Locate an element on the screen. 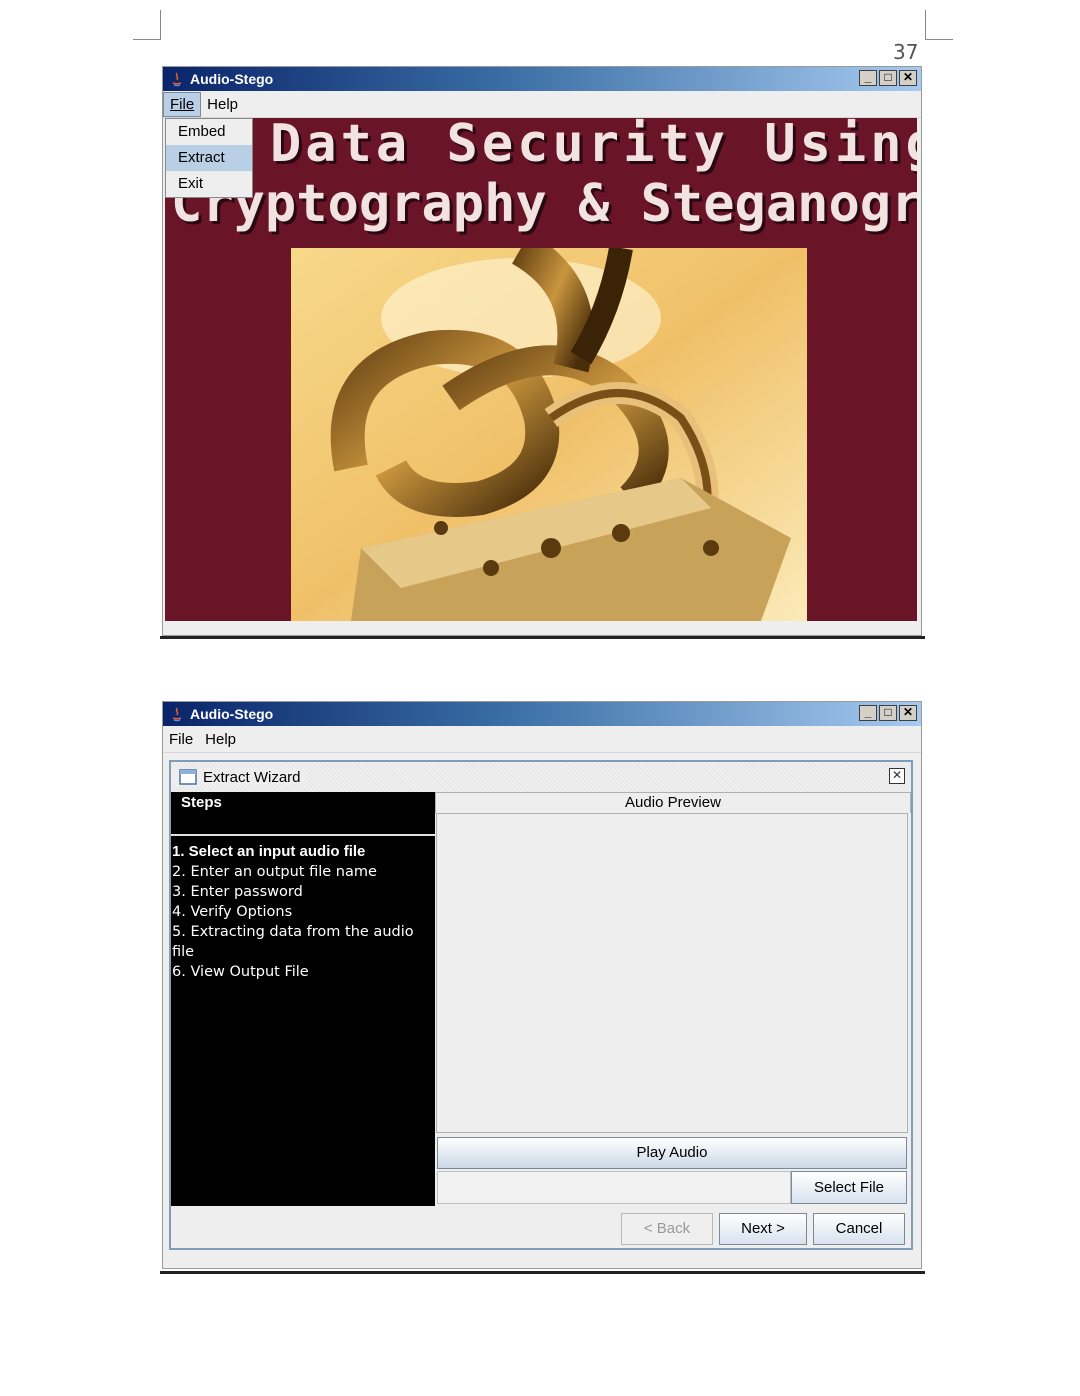 The image size is (1080, 1396). step-item: 2. Enter an output file name is located at coordinates (274, 872).